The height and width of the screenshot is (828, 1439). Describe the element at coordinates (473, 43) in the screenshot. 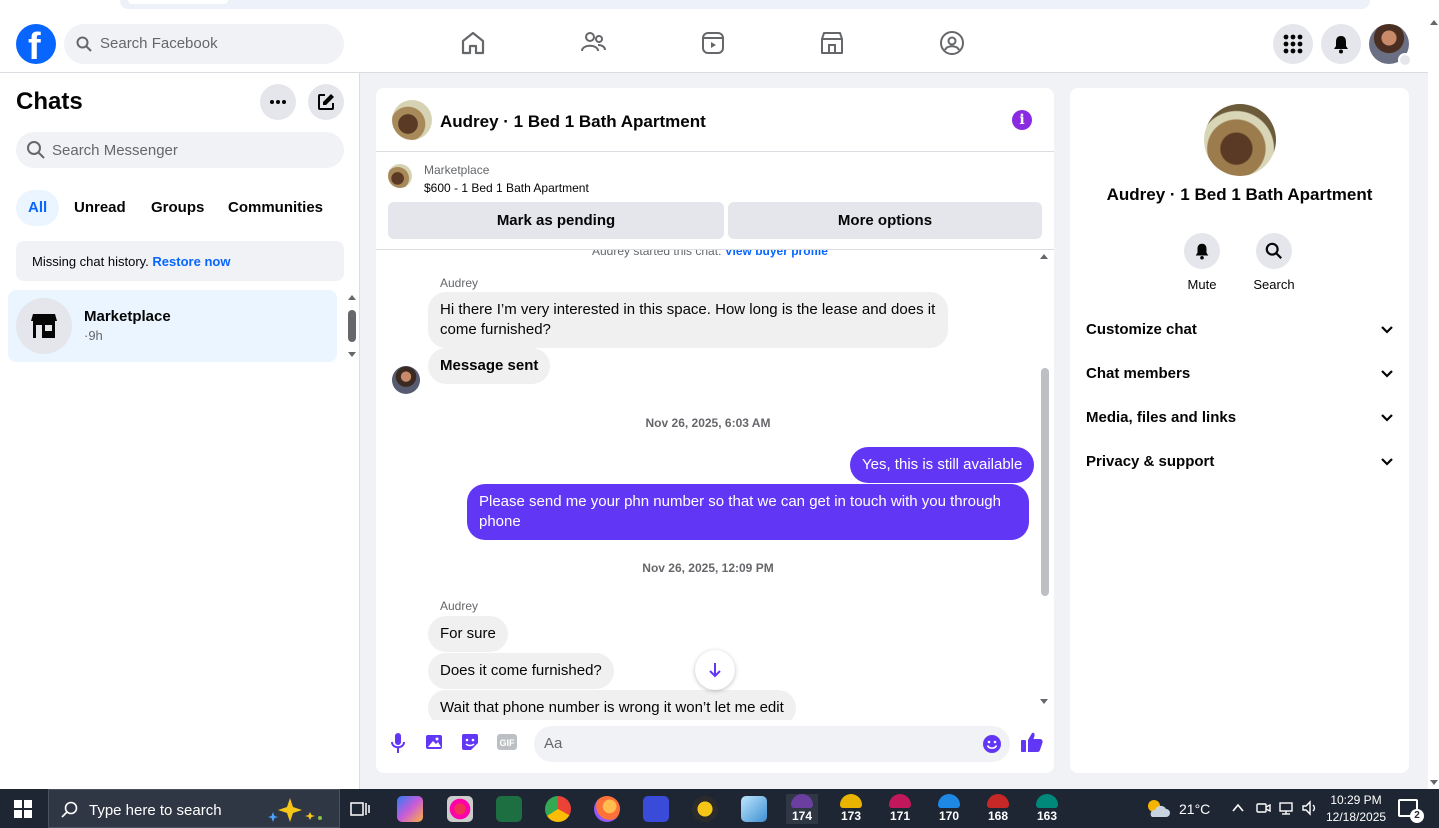

I see `home-icon` at that location.